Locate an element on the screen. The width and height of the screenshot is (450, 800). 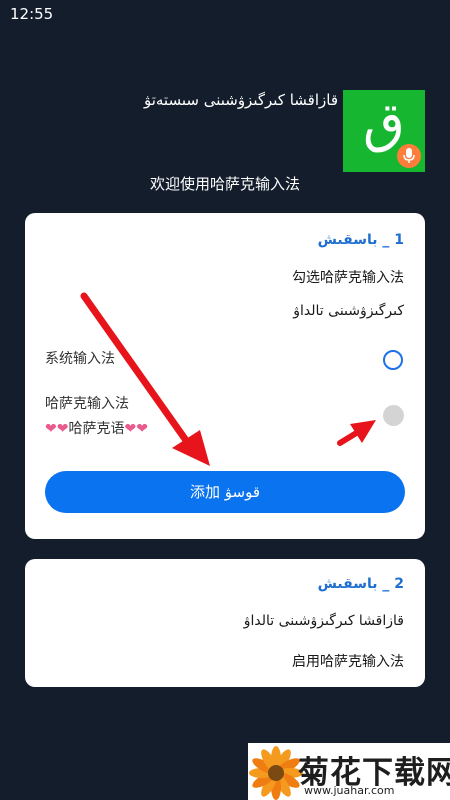
app-icon: ق is located at coordinates (384, 131).